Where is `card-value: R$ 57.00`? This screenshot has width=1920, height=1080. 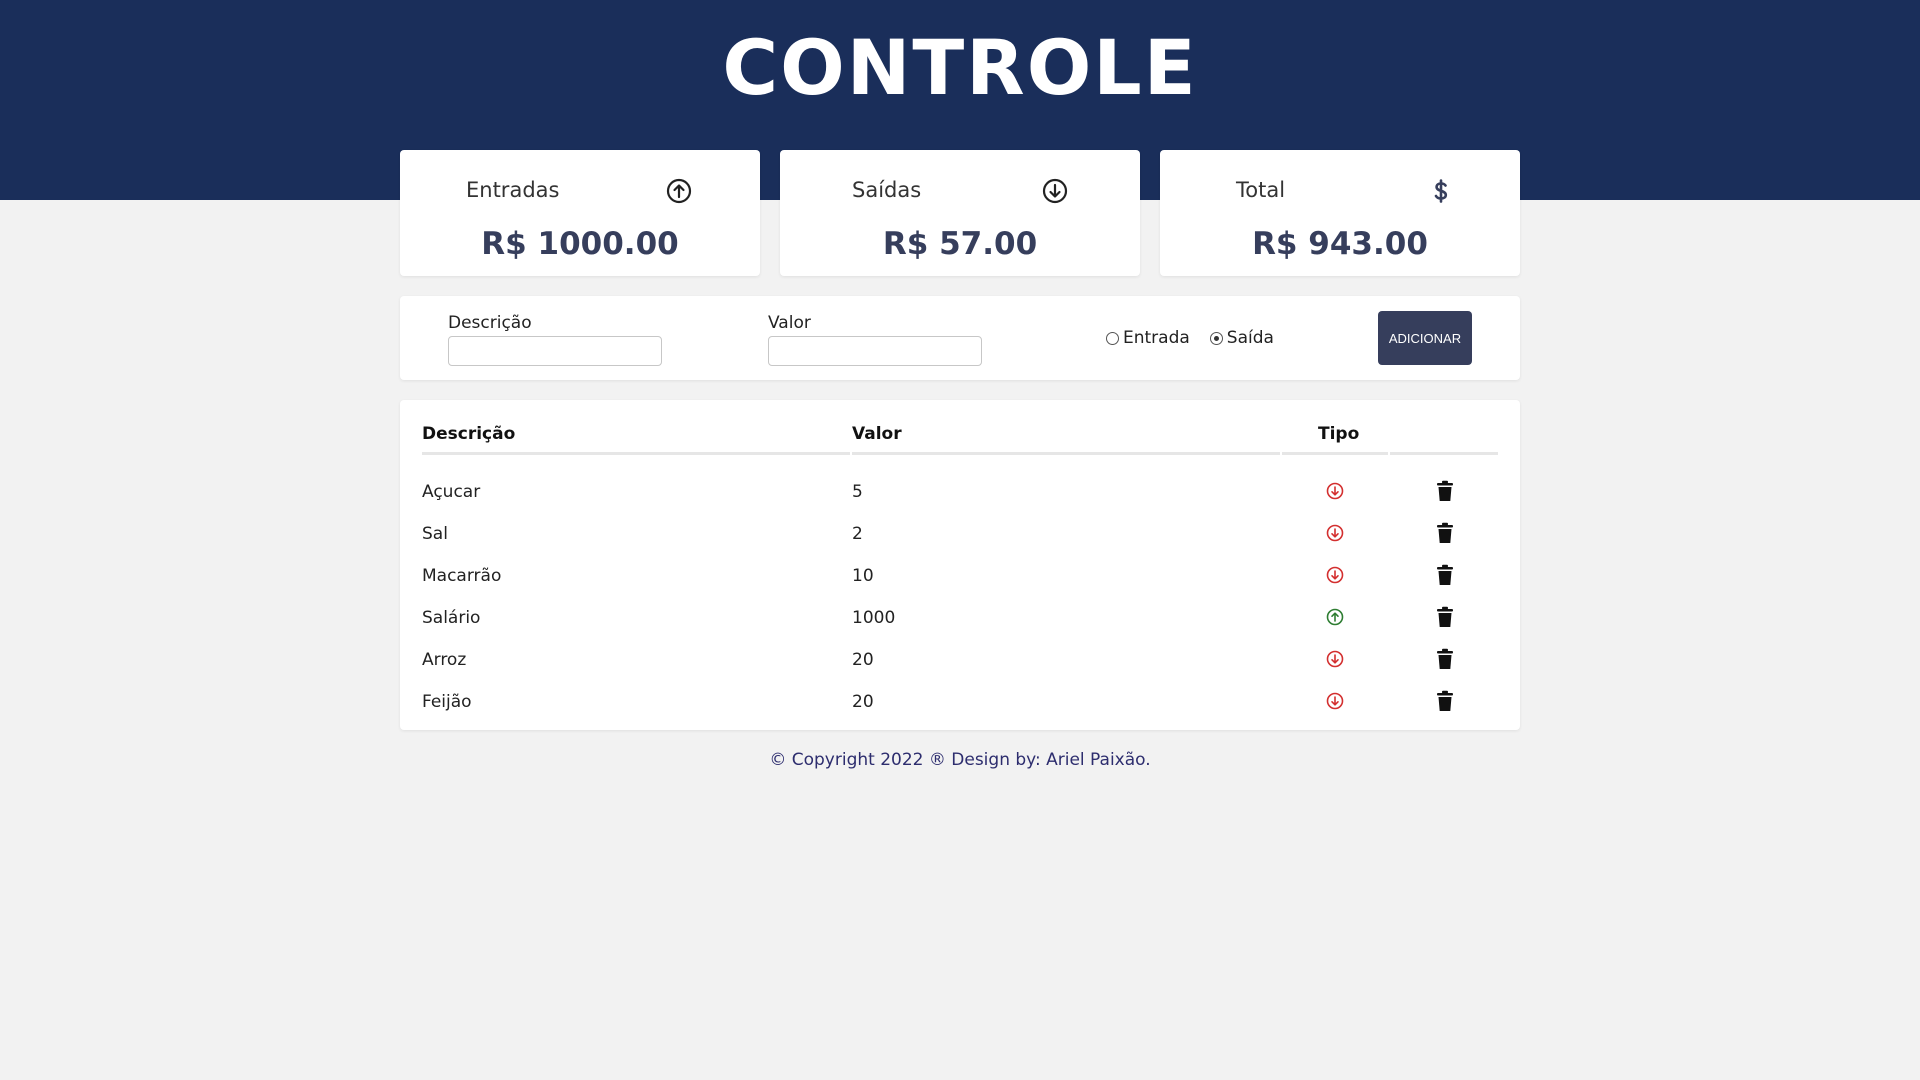
card-value: R$ 57.00 is located at coordinates (960, 244).